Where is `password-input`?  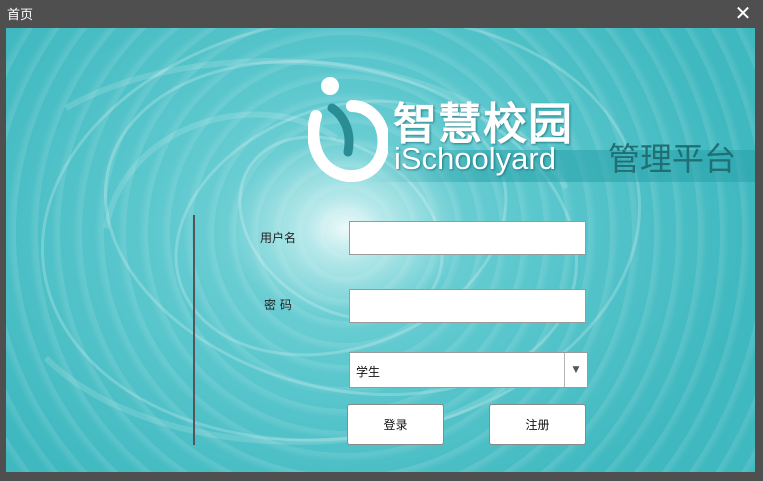 password-input is located at coordinates (467, 306).